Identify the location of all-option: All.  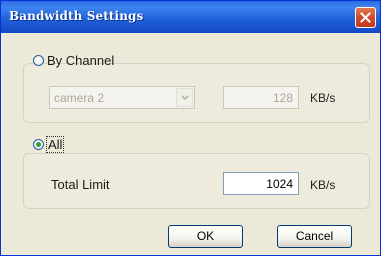
(49, 144).